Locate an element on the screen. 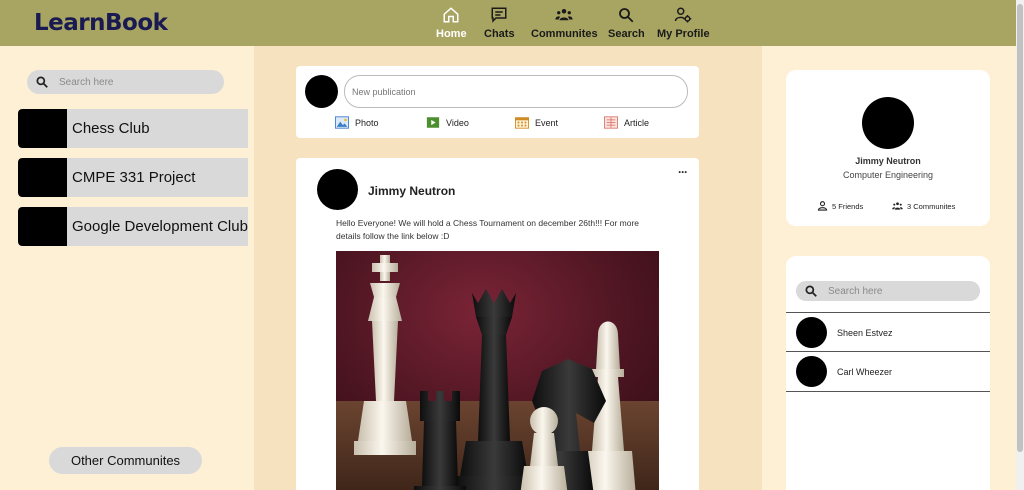 This screenshot has width=1024, height=490. friend-item: Carl Wheezer is located at coordinates (888, 371).